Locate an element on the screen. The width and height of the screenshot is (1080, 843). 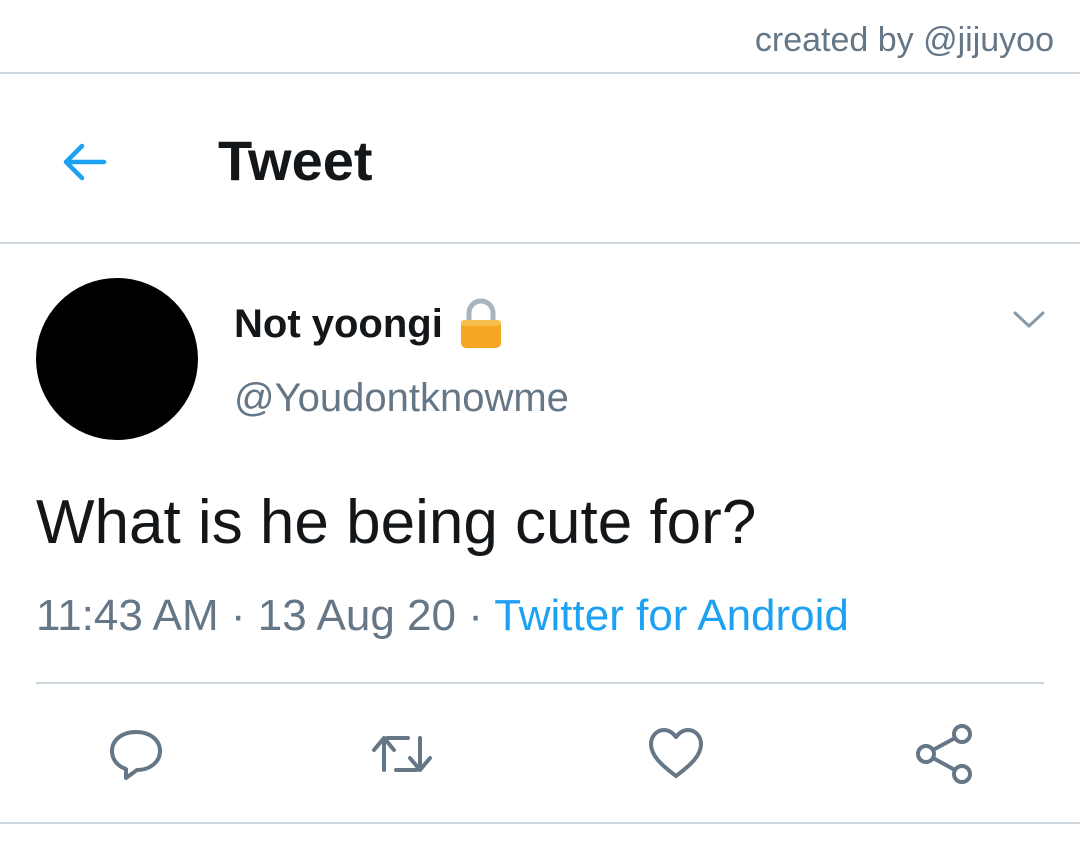
avatar is located at coordinates (117, 359).